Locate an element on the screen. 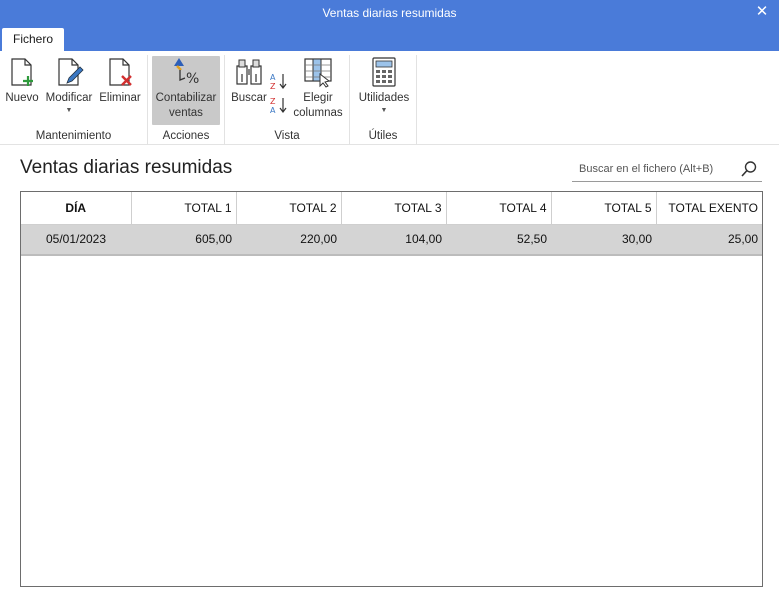  ribbon-tab-strip: Fichero is located at coordinates (389, 39).